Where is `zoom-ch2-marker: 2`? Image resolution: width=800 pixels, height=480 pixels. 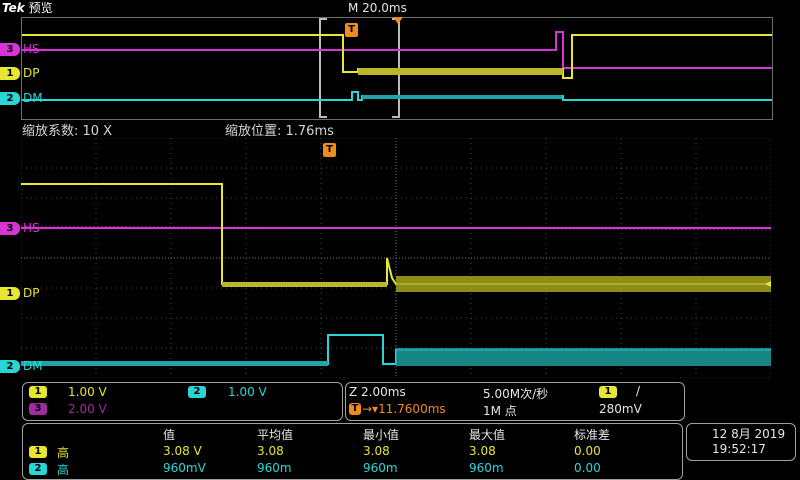
zoom-ch2-marker: 2 is located at coordinates (10, 366).